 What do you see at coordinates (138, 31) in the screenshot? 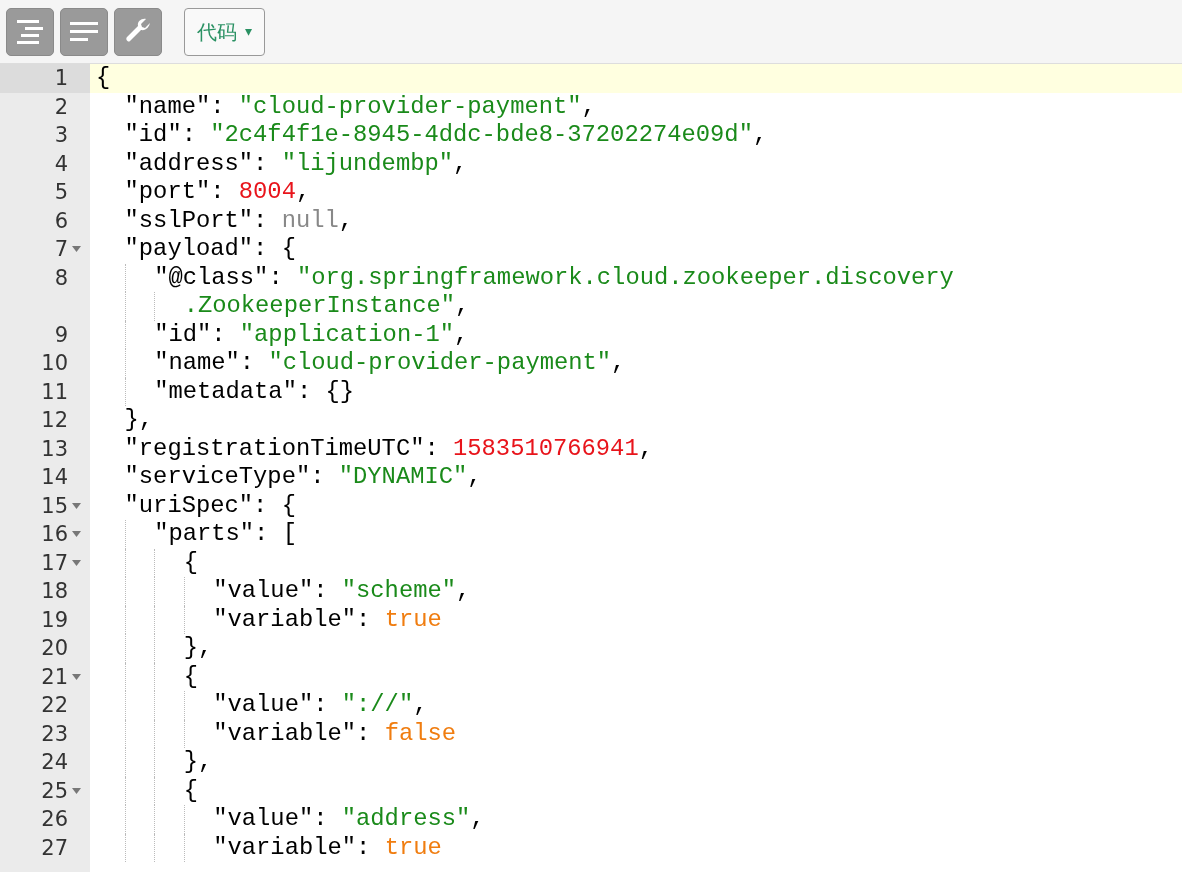
I see `repair-button` at bounding box center [138, 31].